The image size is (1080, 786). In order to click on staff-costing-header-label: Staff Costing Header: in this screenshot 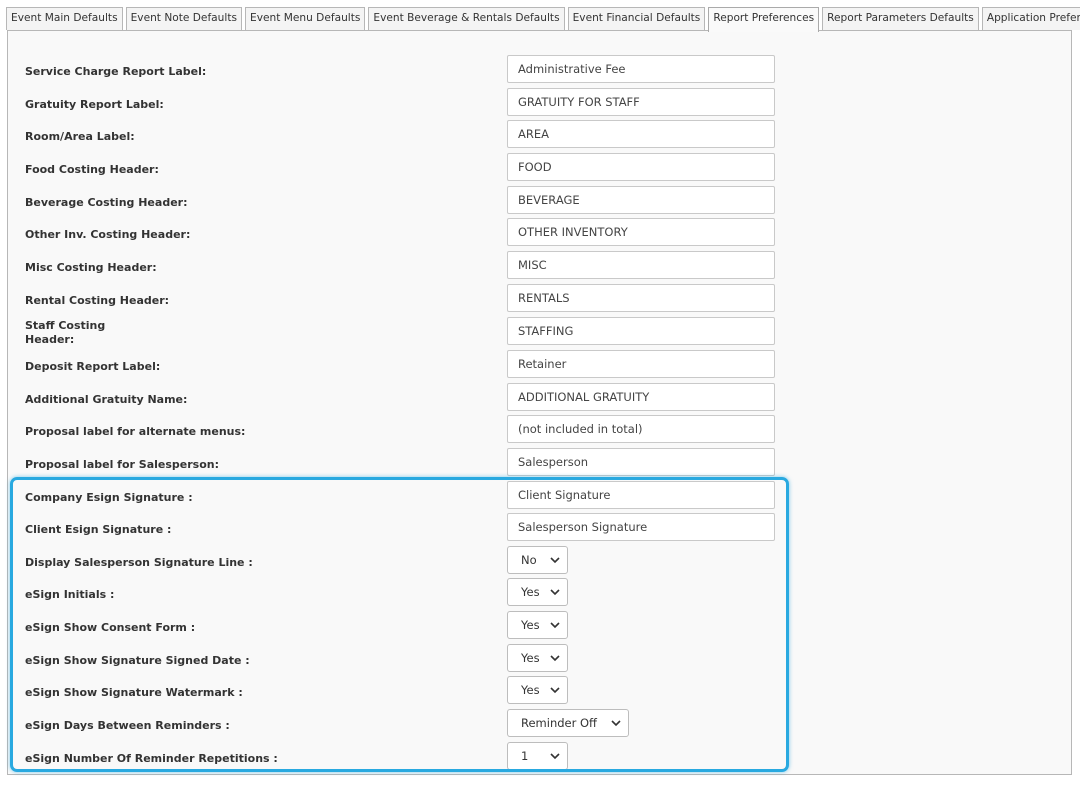, I will do `click(65, 332)`.